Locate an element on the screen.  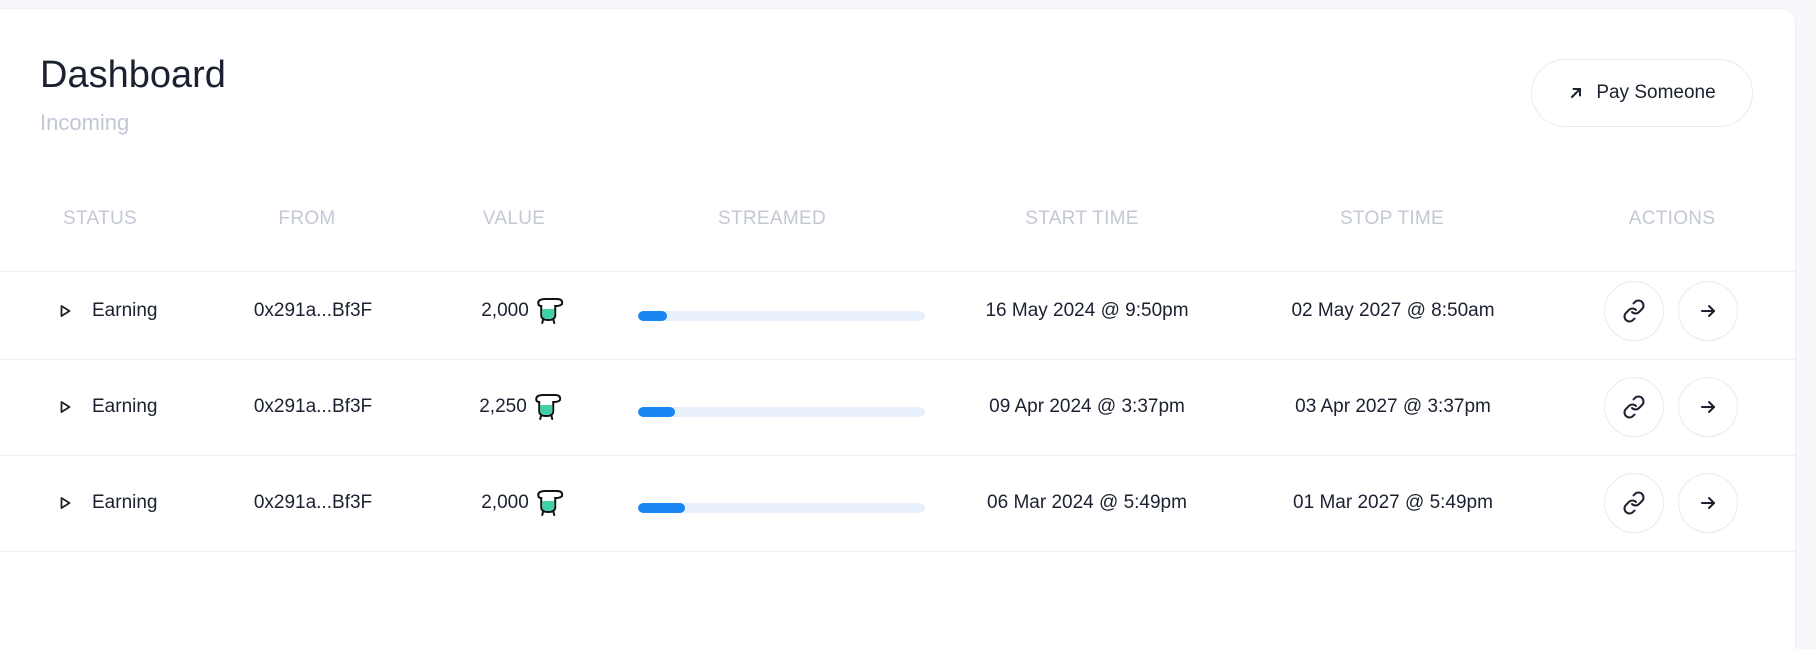
column-header-from: FROM is located at coordinates (307, 218).